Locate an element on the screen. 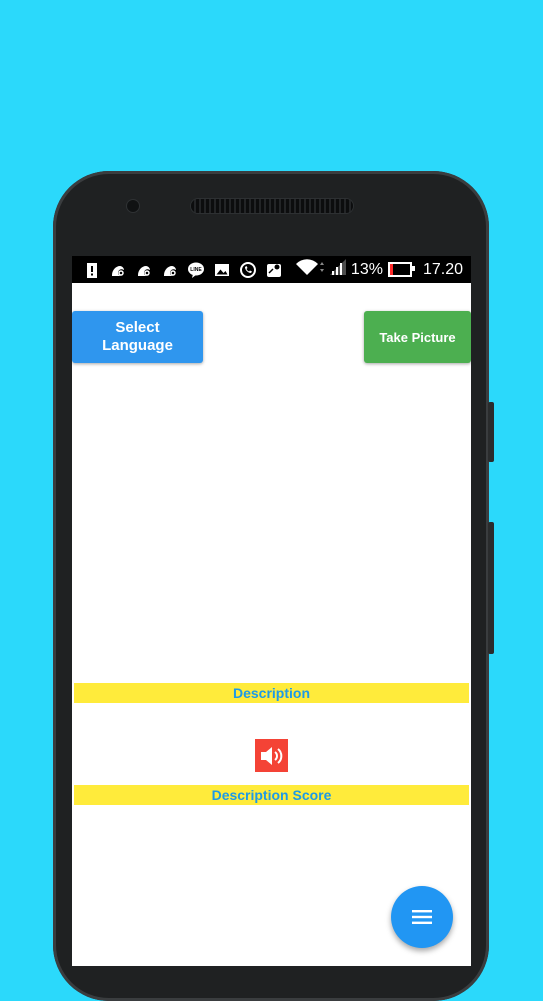 The height and width of the screenshot is (1001, 543). maps-icon is located at coordinates (274, 270).